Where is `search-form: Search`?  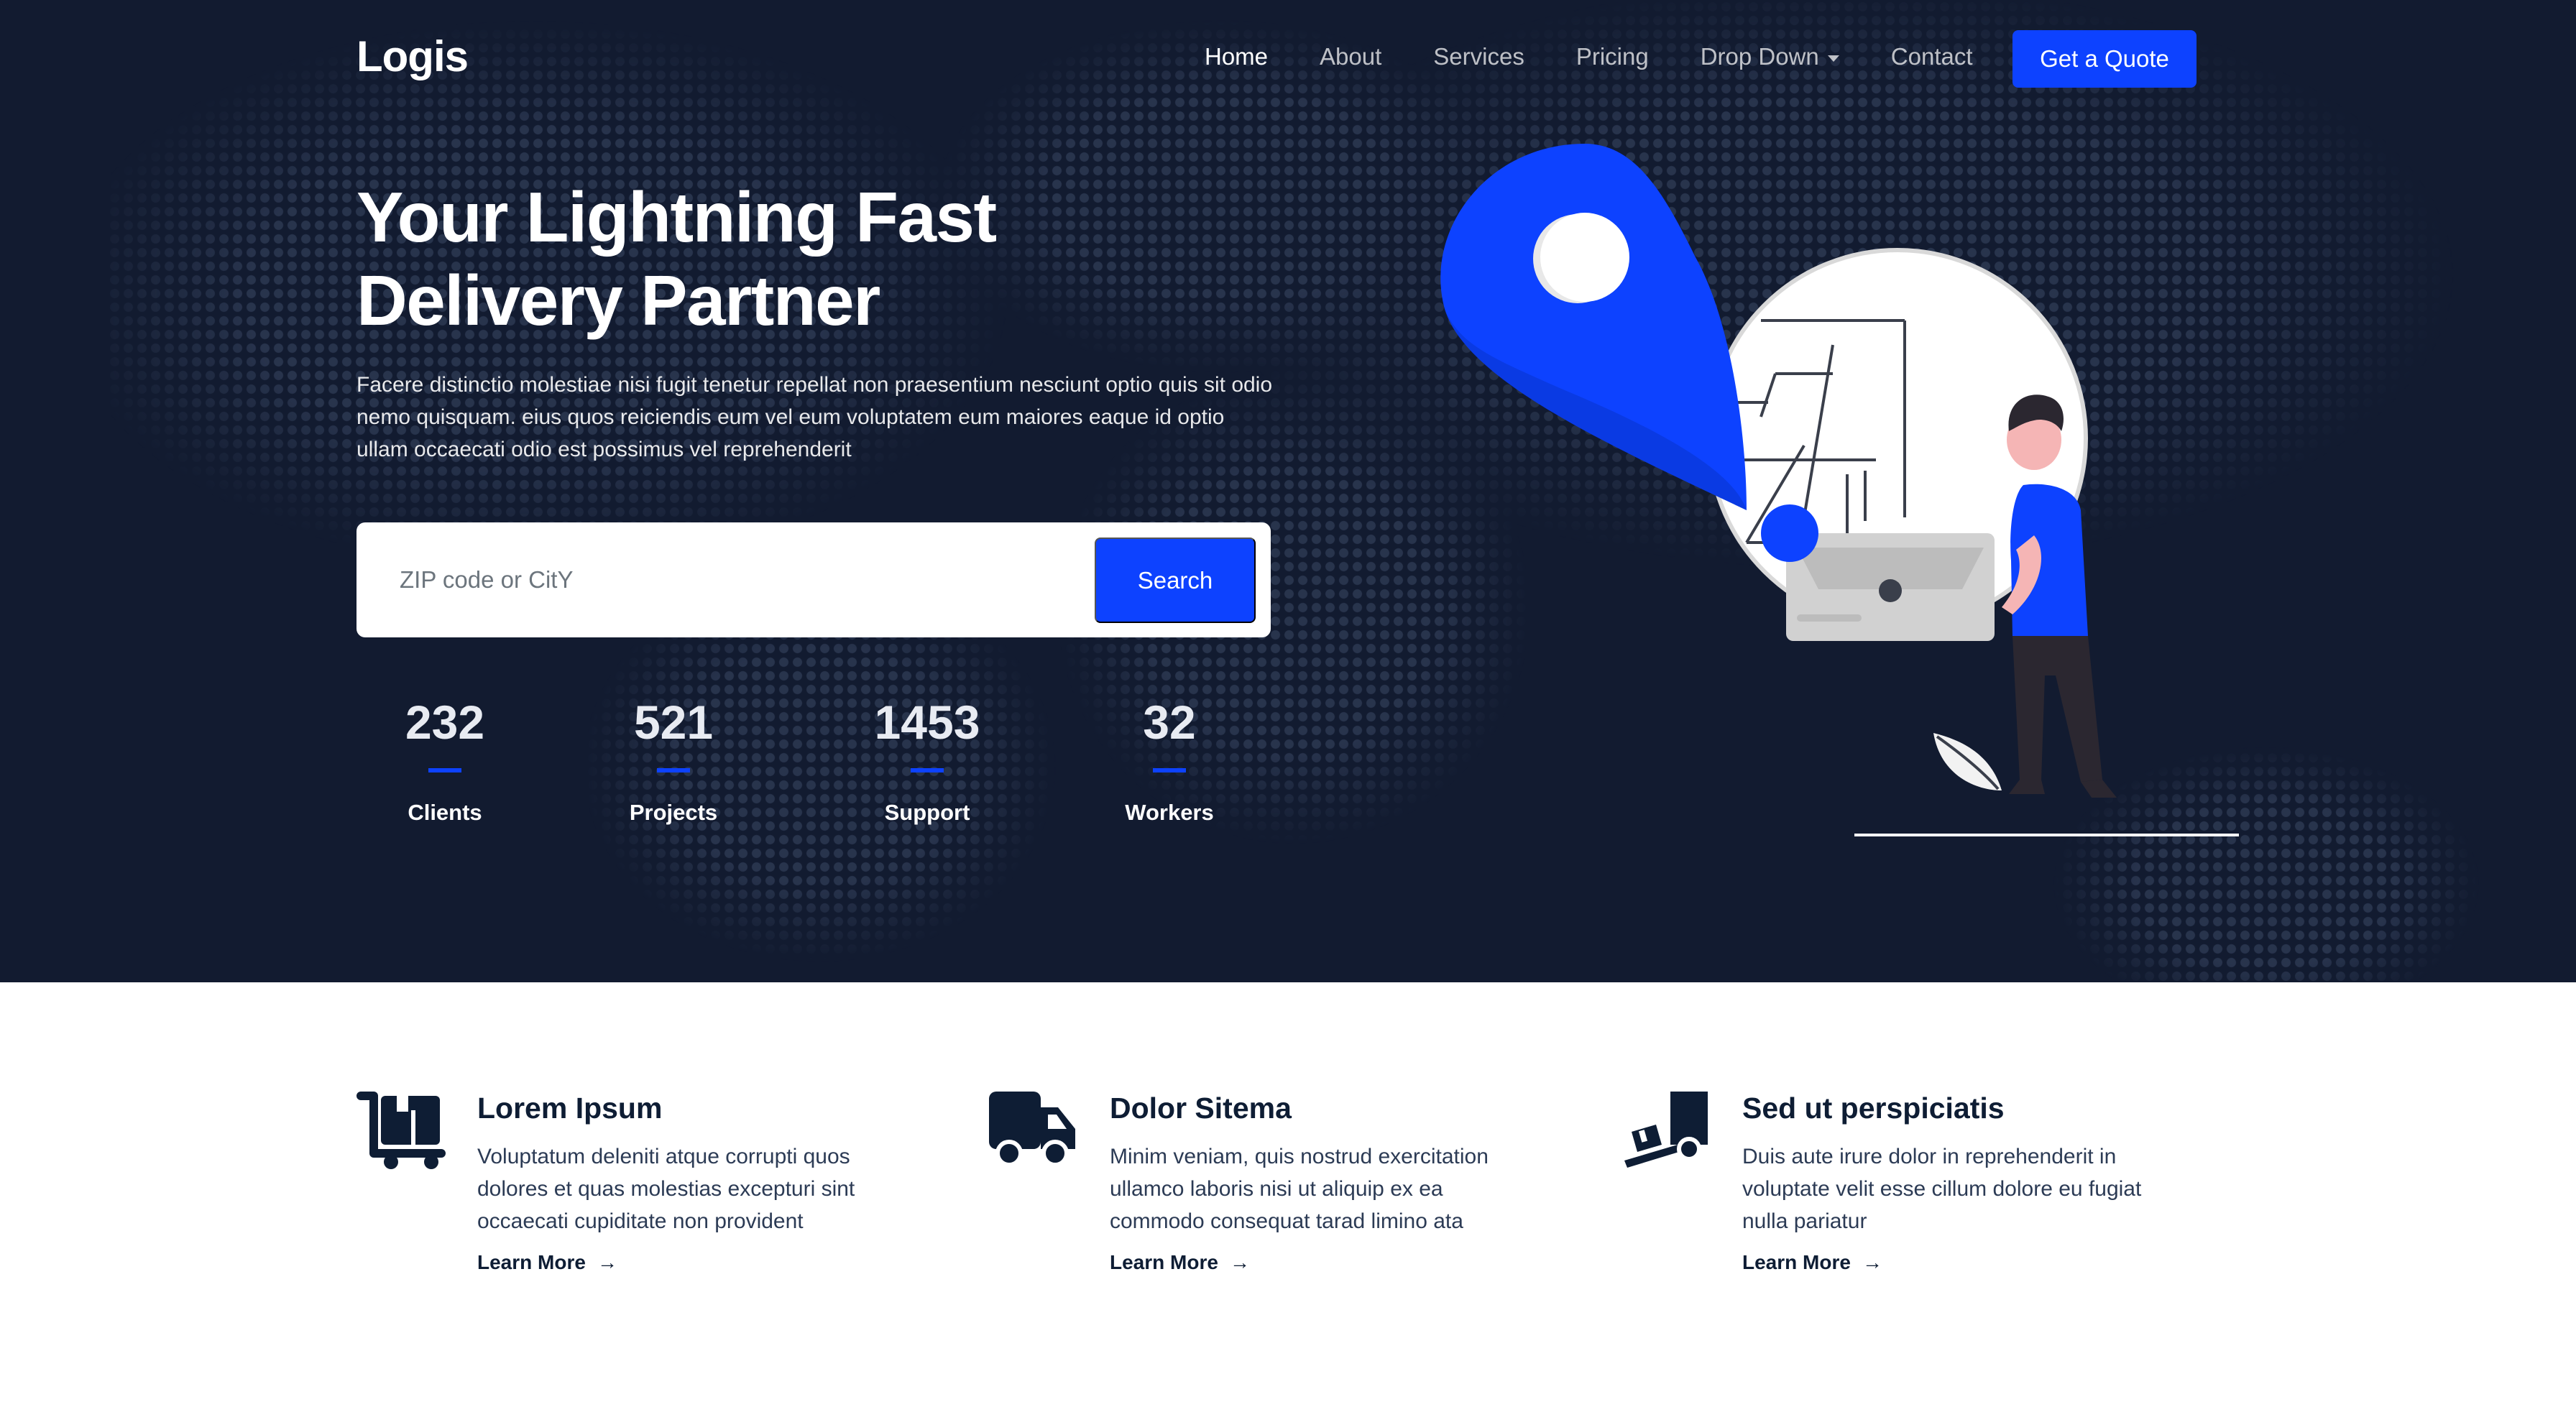 search-form: Search is located at coordinates (813, 579).